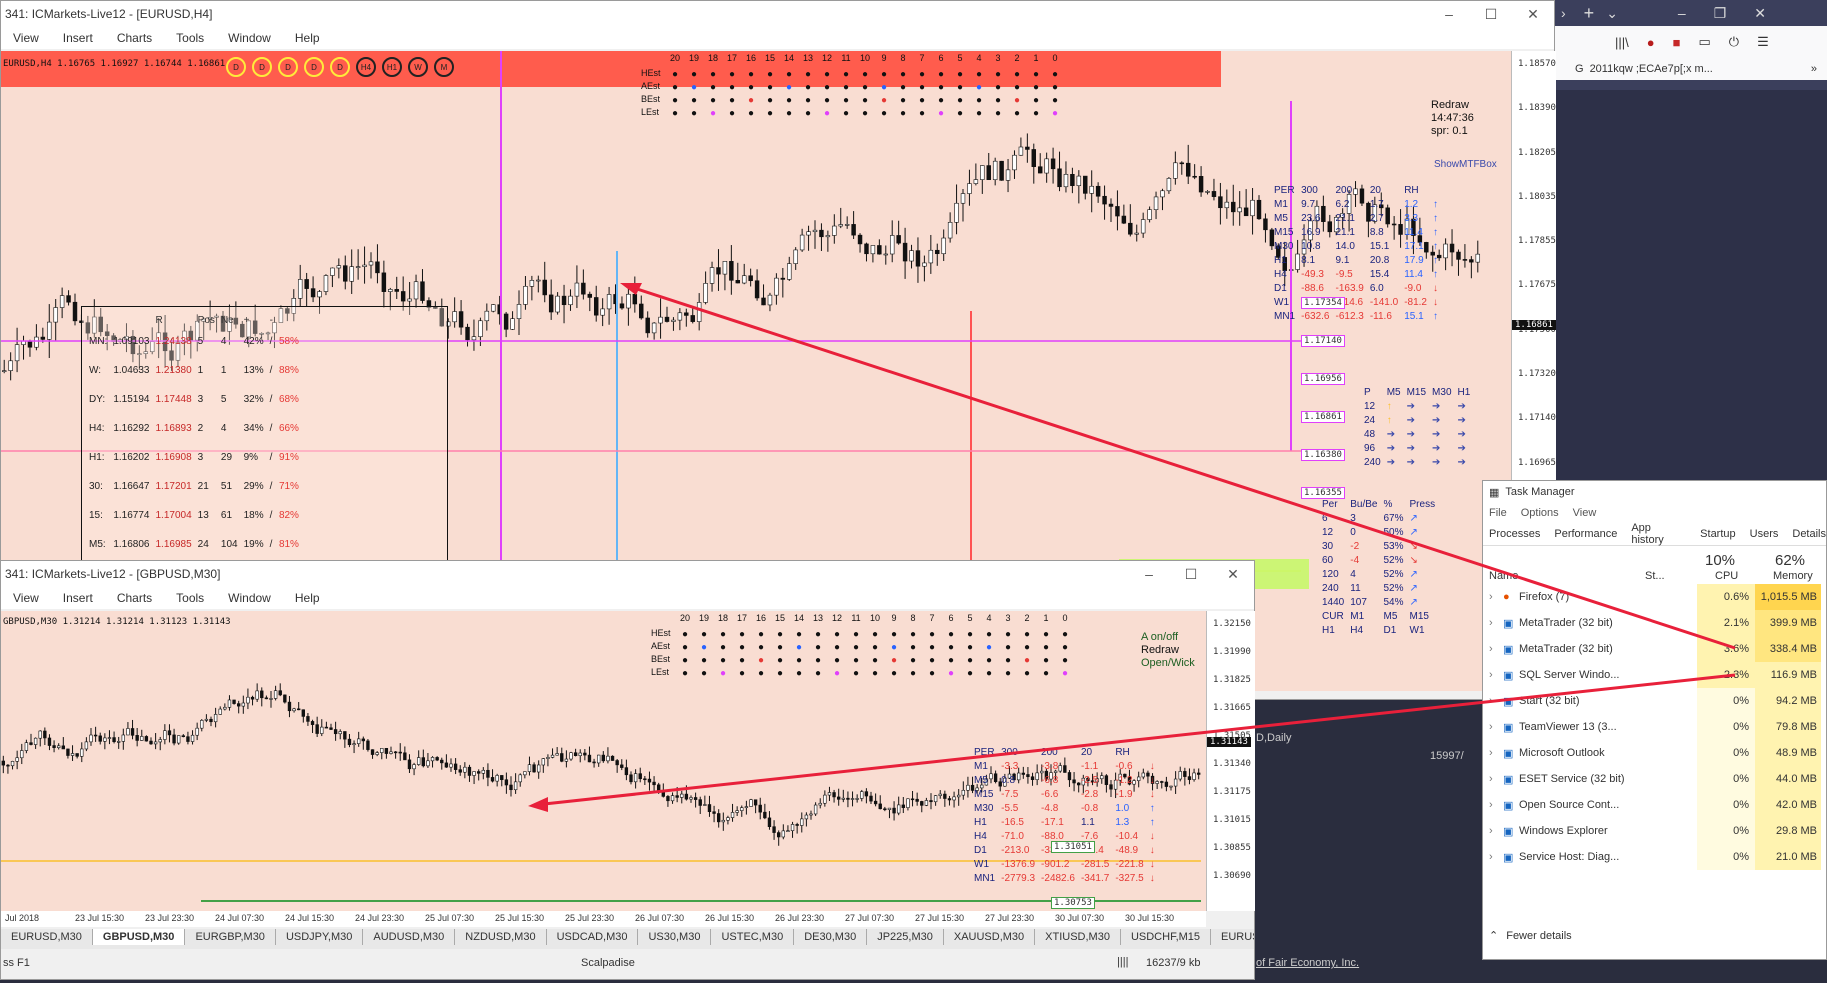  What do you see at coordinates (253, 515) in the screenshot?
I see `left-cell: 18%` at bounding box center [253, 515].